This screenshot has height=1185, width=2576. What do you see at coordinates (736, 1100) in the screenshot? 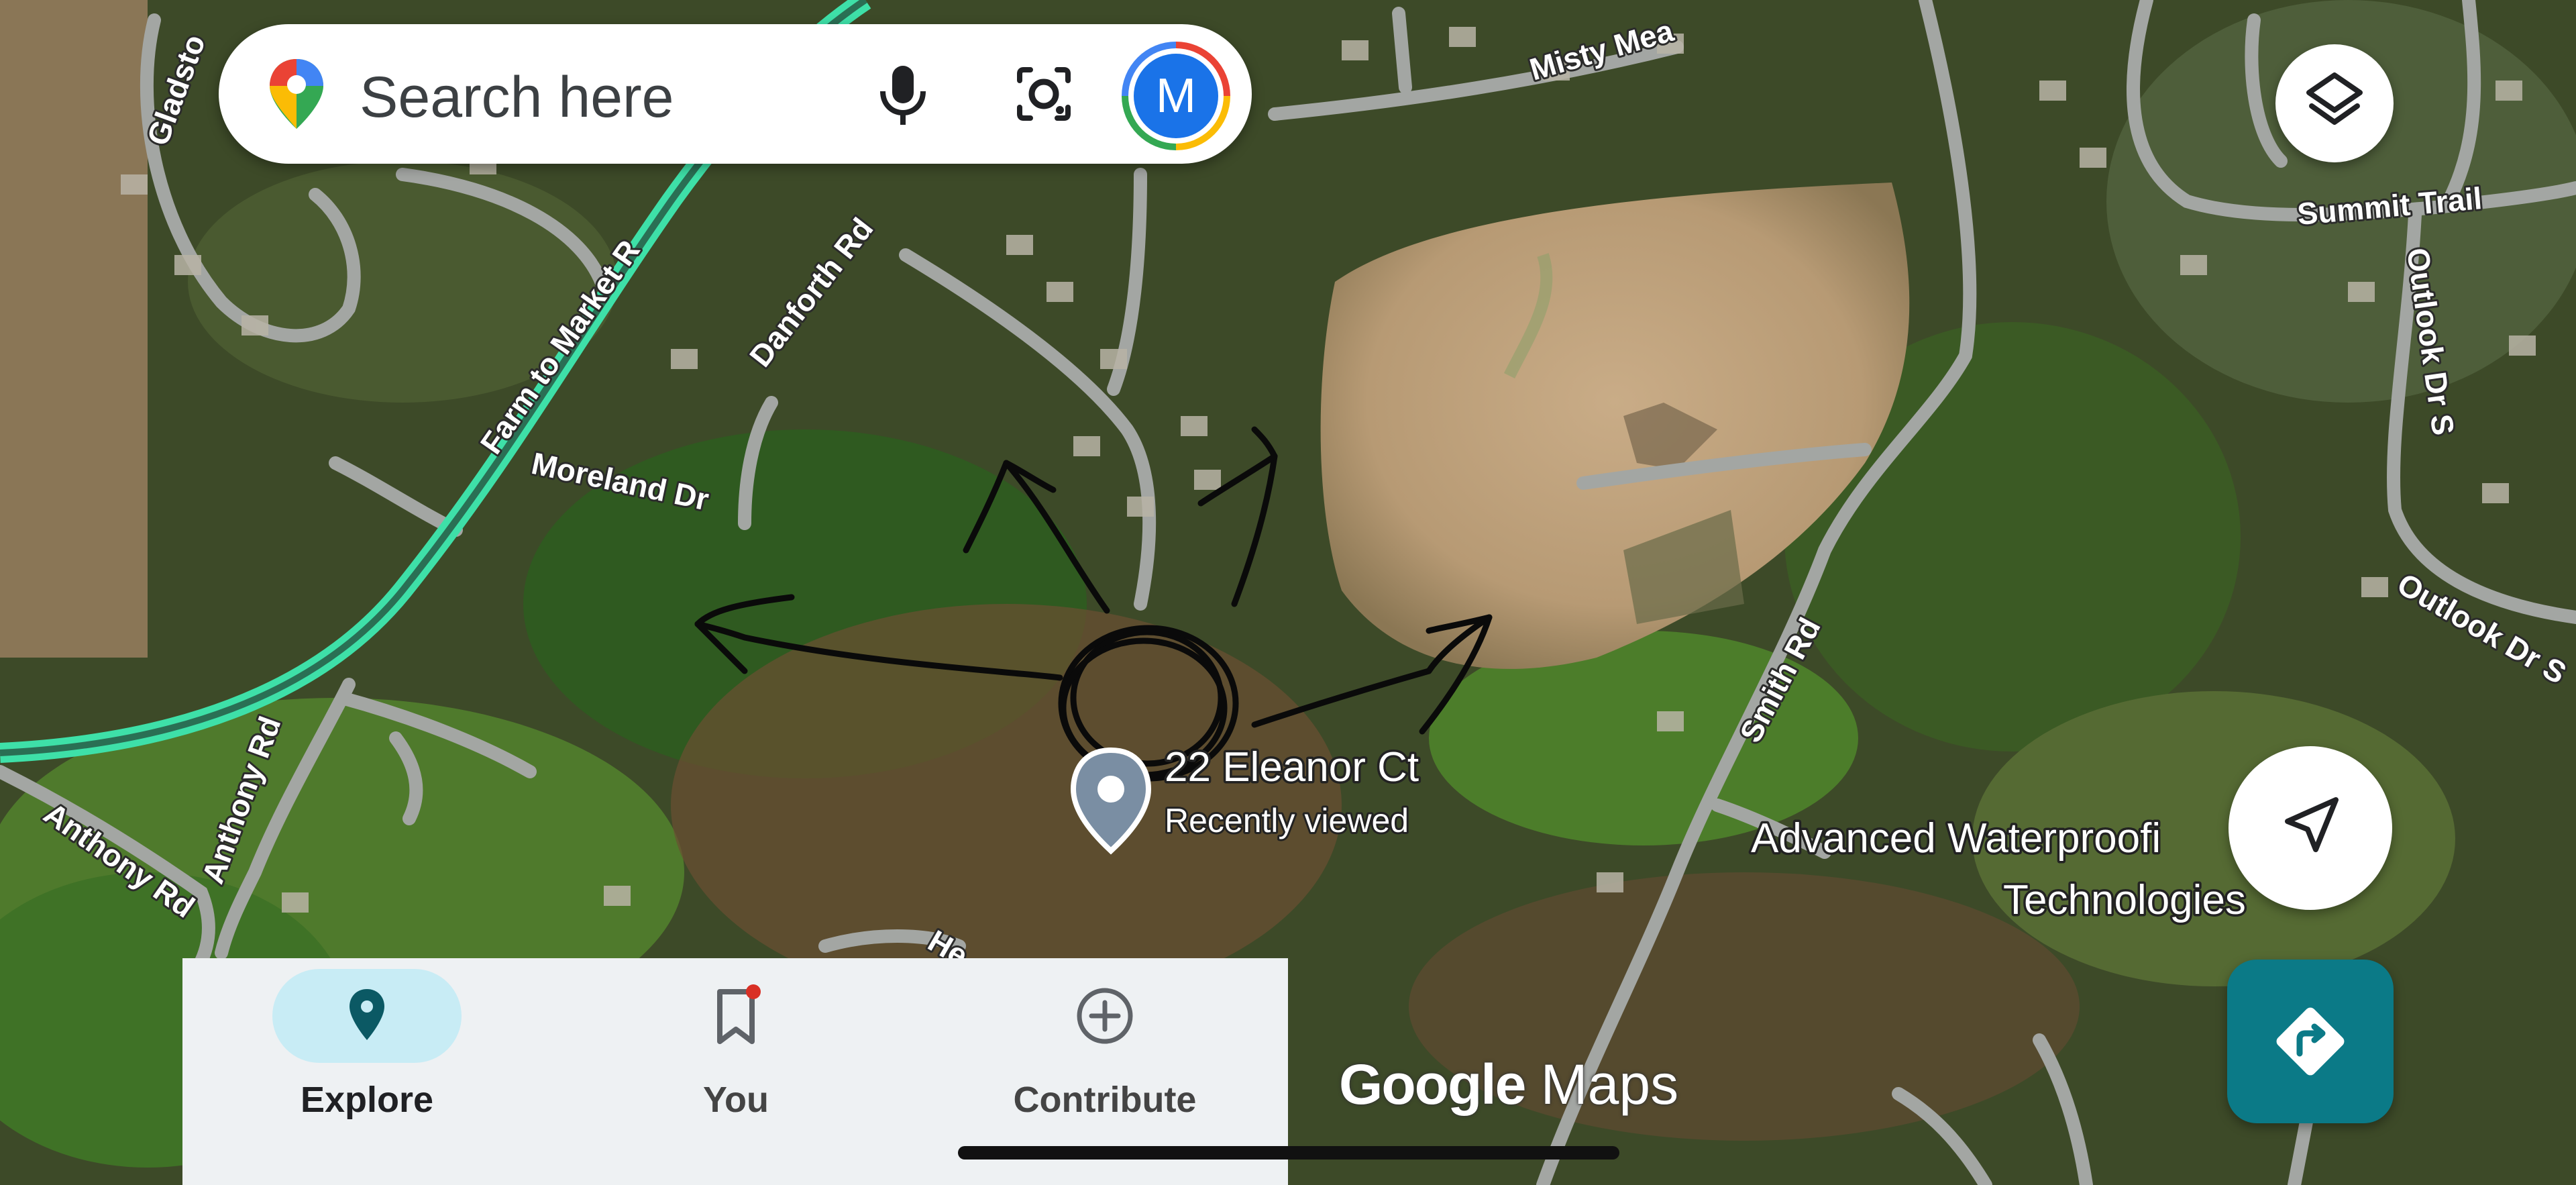
I see `tab-you-label: You` at bounding box center [736, 1100].